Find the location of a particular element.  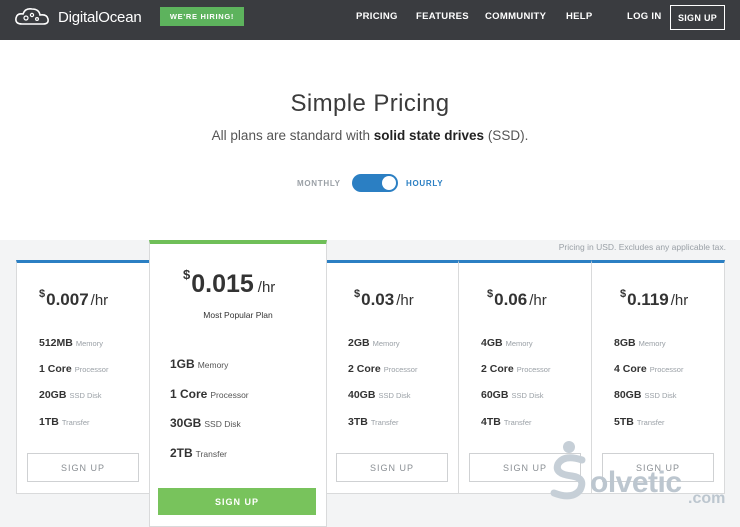

nav-help: HELP is located at coordinates (579, 16).